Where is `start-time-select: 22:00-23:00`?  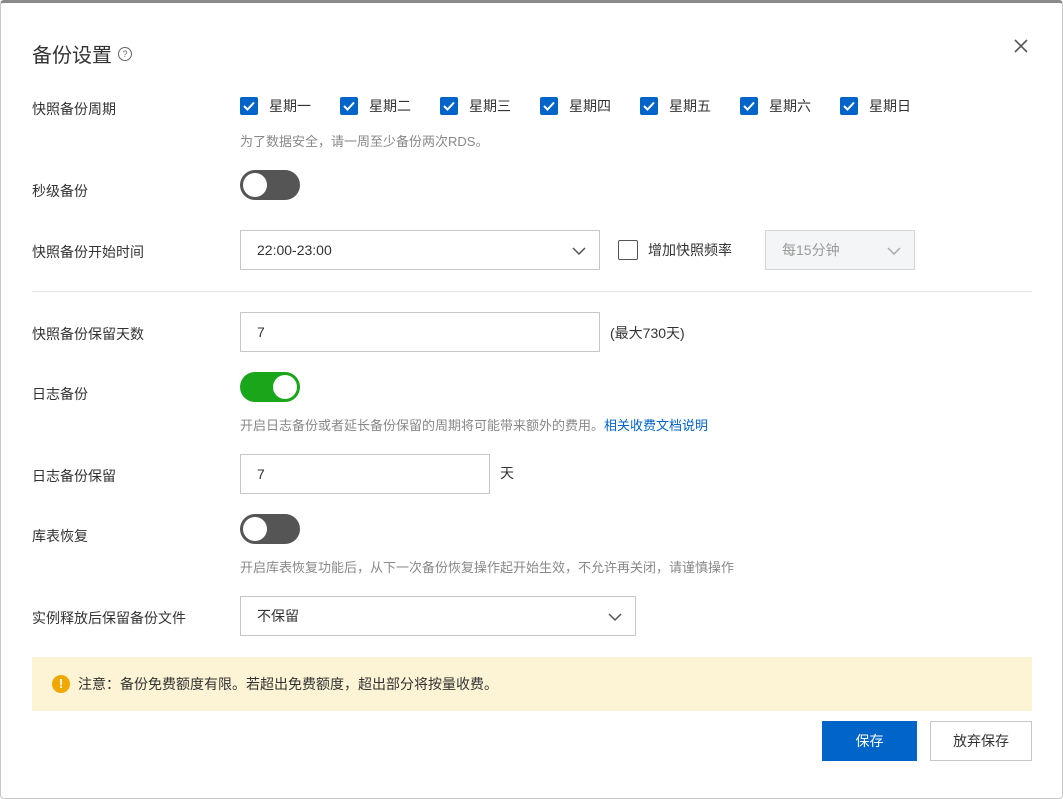
start-time-select: 22:00-23:00 is located at coordinates (420, 250).